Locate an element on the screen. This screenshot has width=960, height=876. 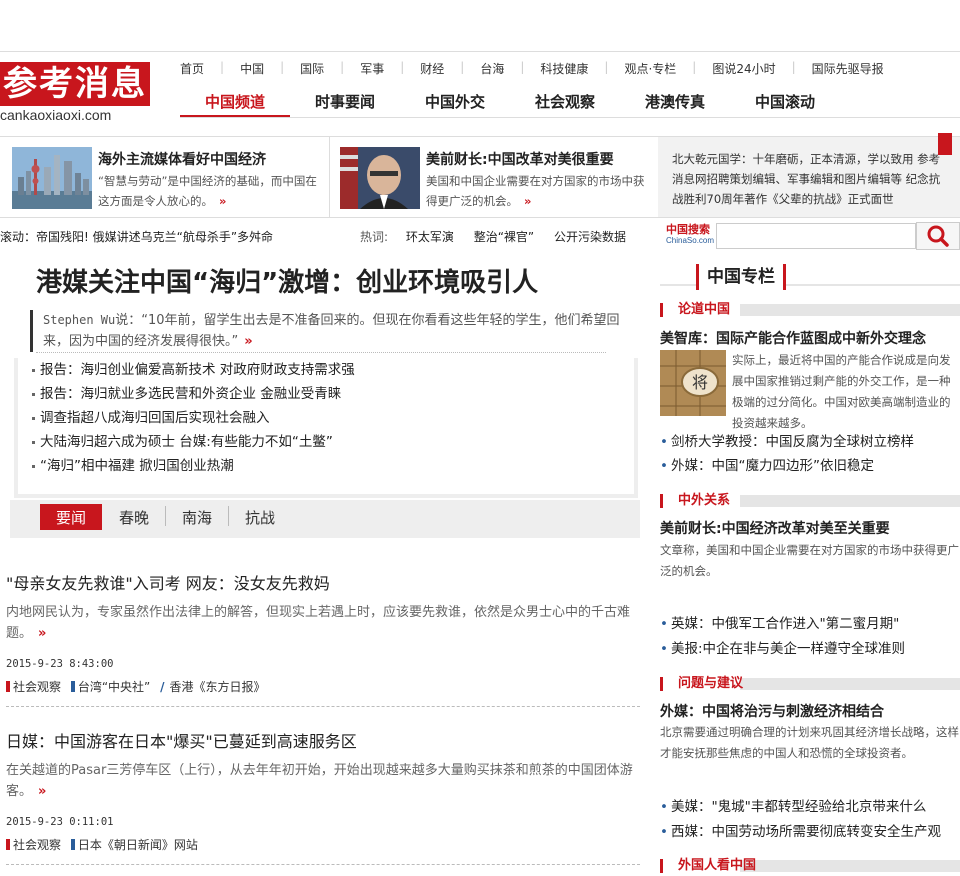
nav-item-herald: 国际先驱导报 is located at coordinates (848, 70).